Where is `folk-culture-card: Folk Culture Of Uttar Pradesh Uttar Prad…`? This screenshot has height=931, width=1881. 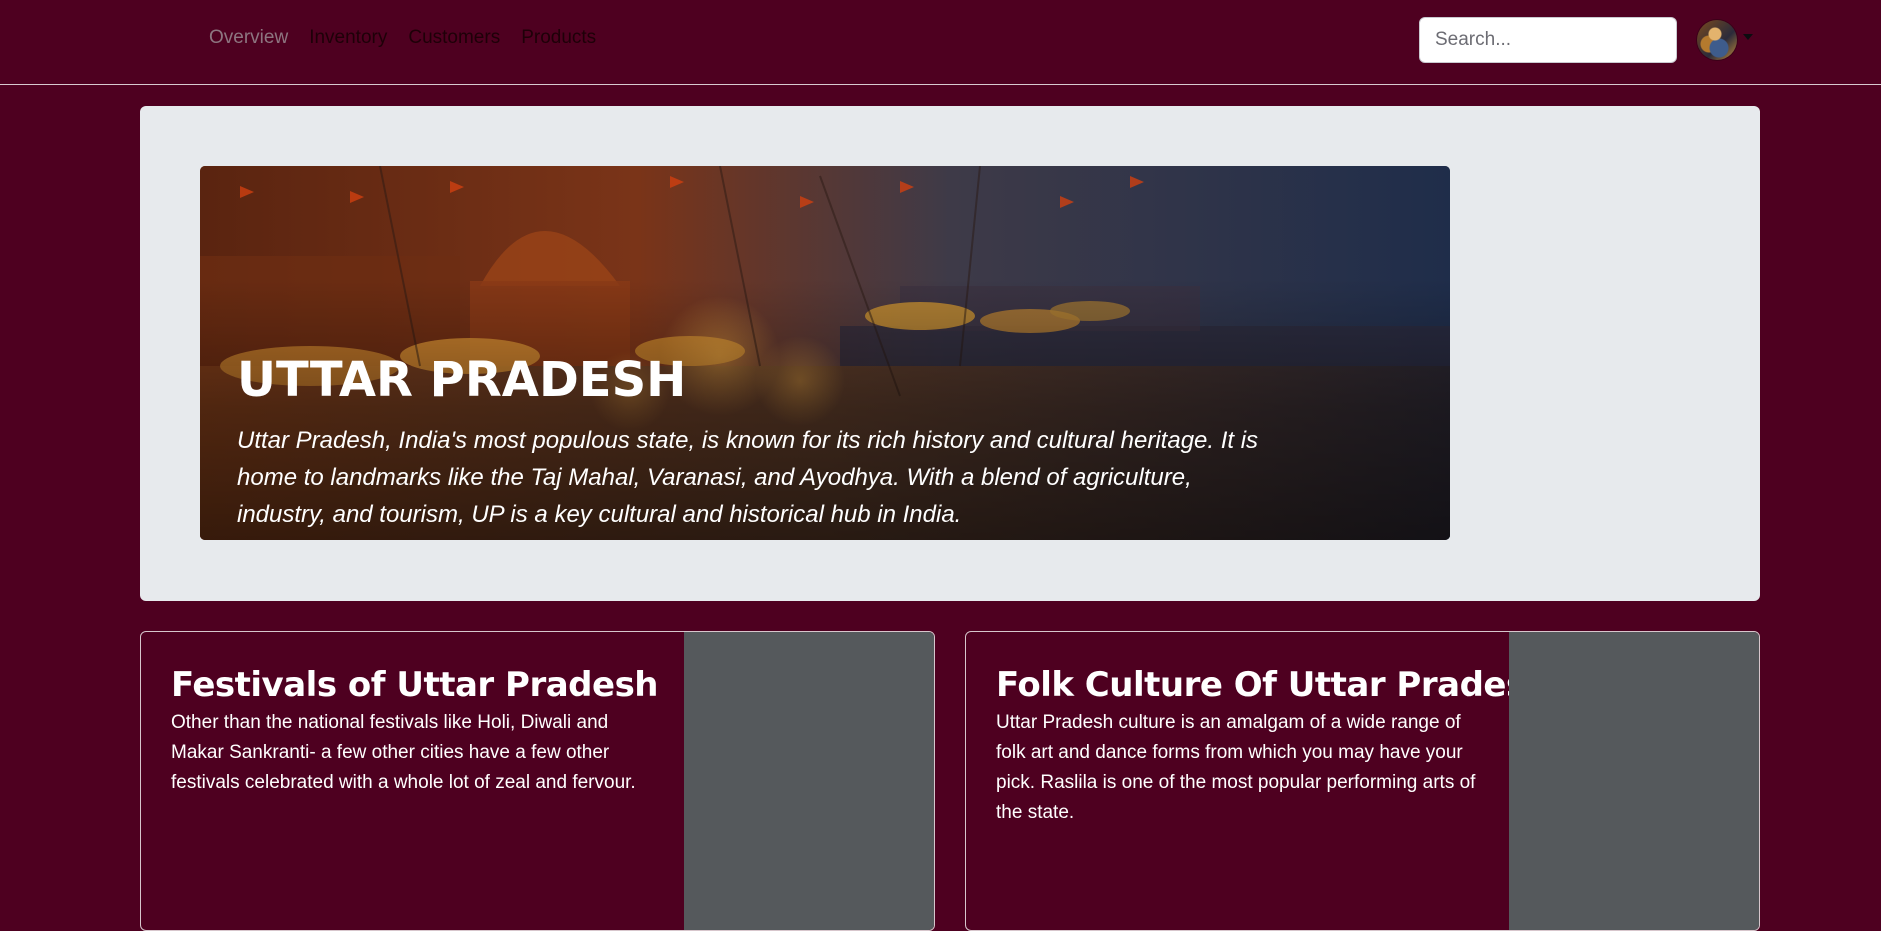 folk-culture-card: Folk Culture Of Uttar Pradesh Uttar Prad… is located at coordinates (1362, 781).